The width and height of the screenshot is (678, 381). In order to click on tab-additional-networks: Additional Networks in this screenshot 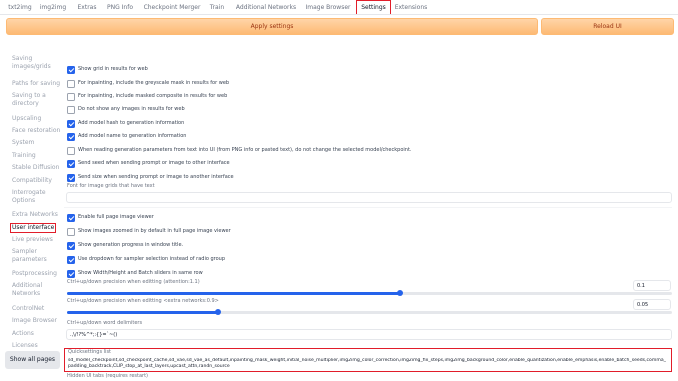, I will do `click(266, 7)`.